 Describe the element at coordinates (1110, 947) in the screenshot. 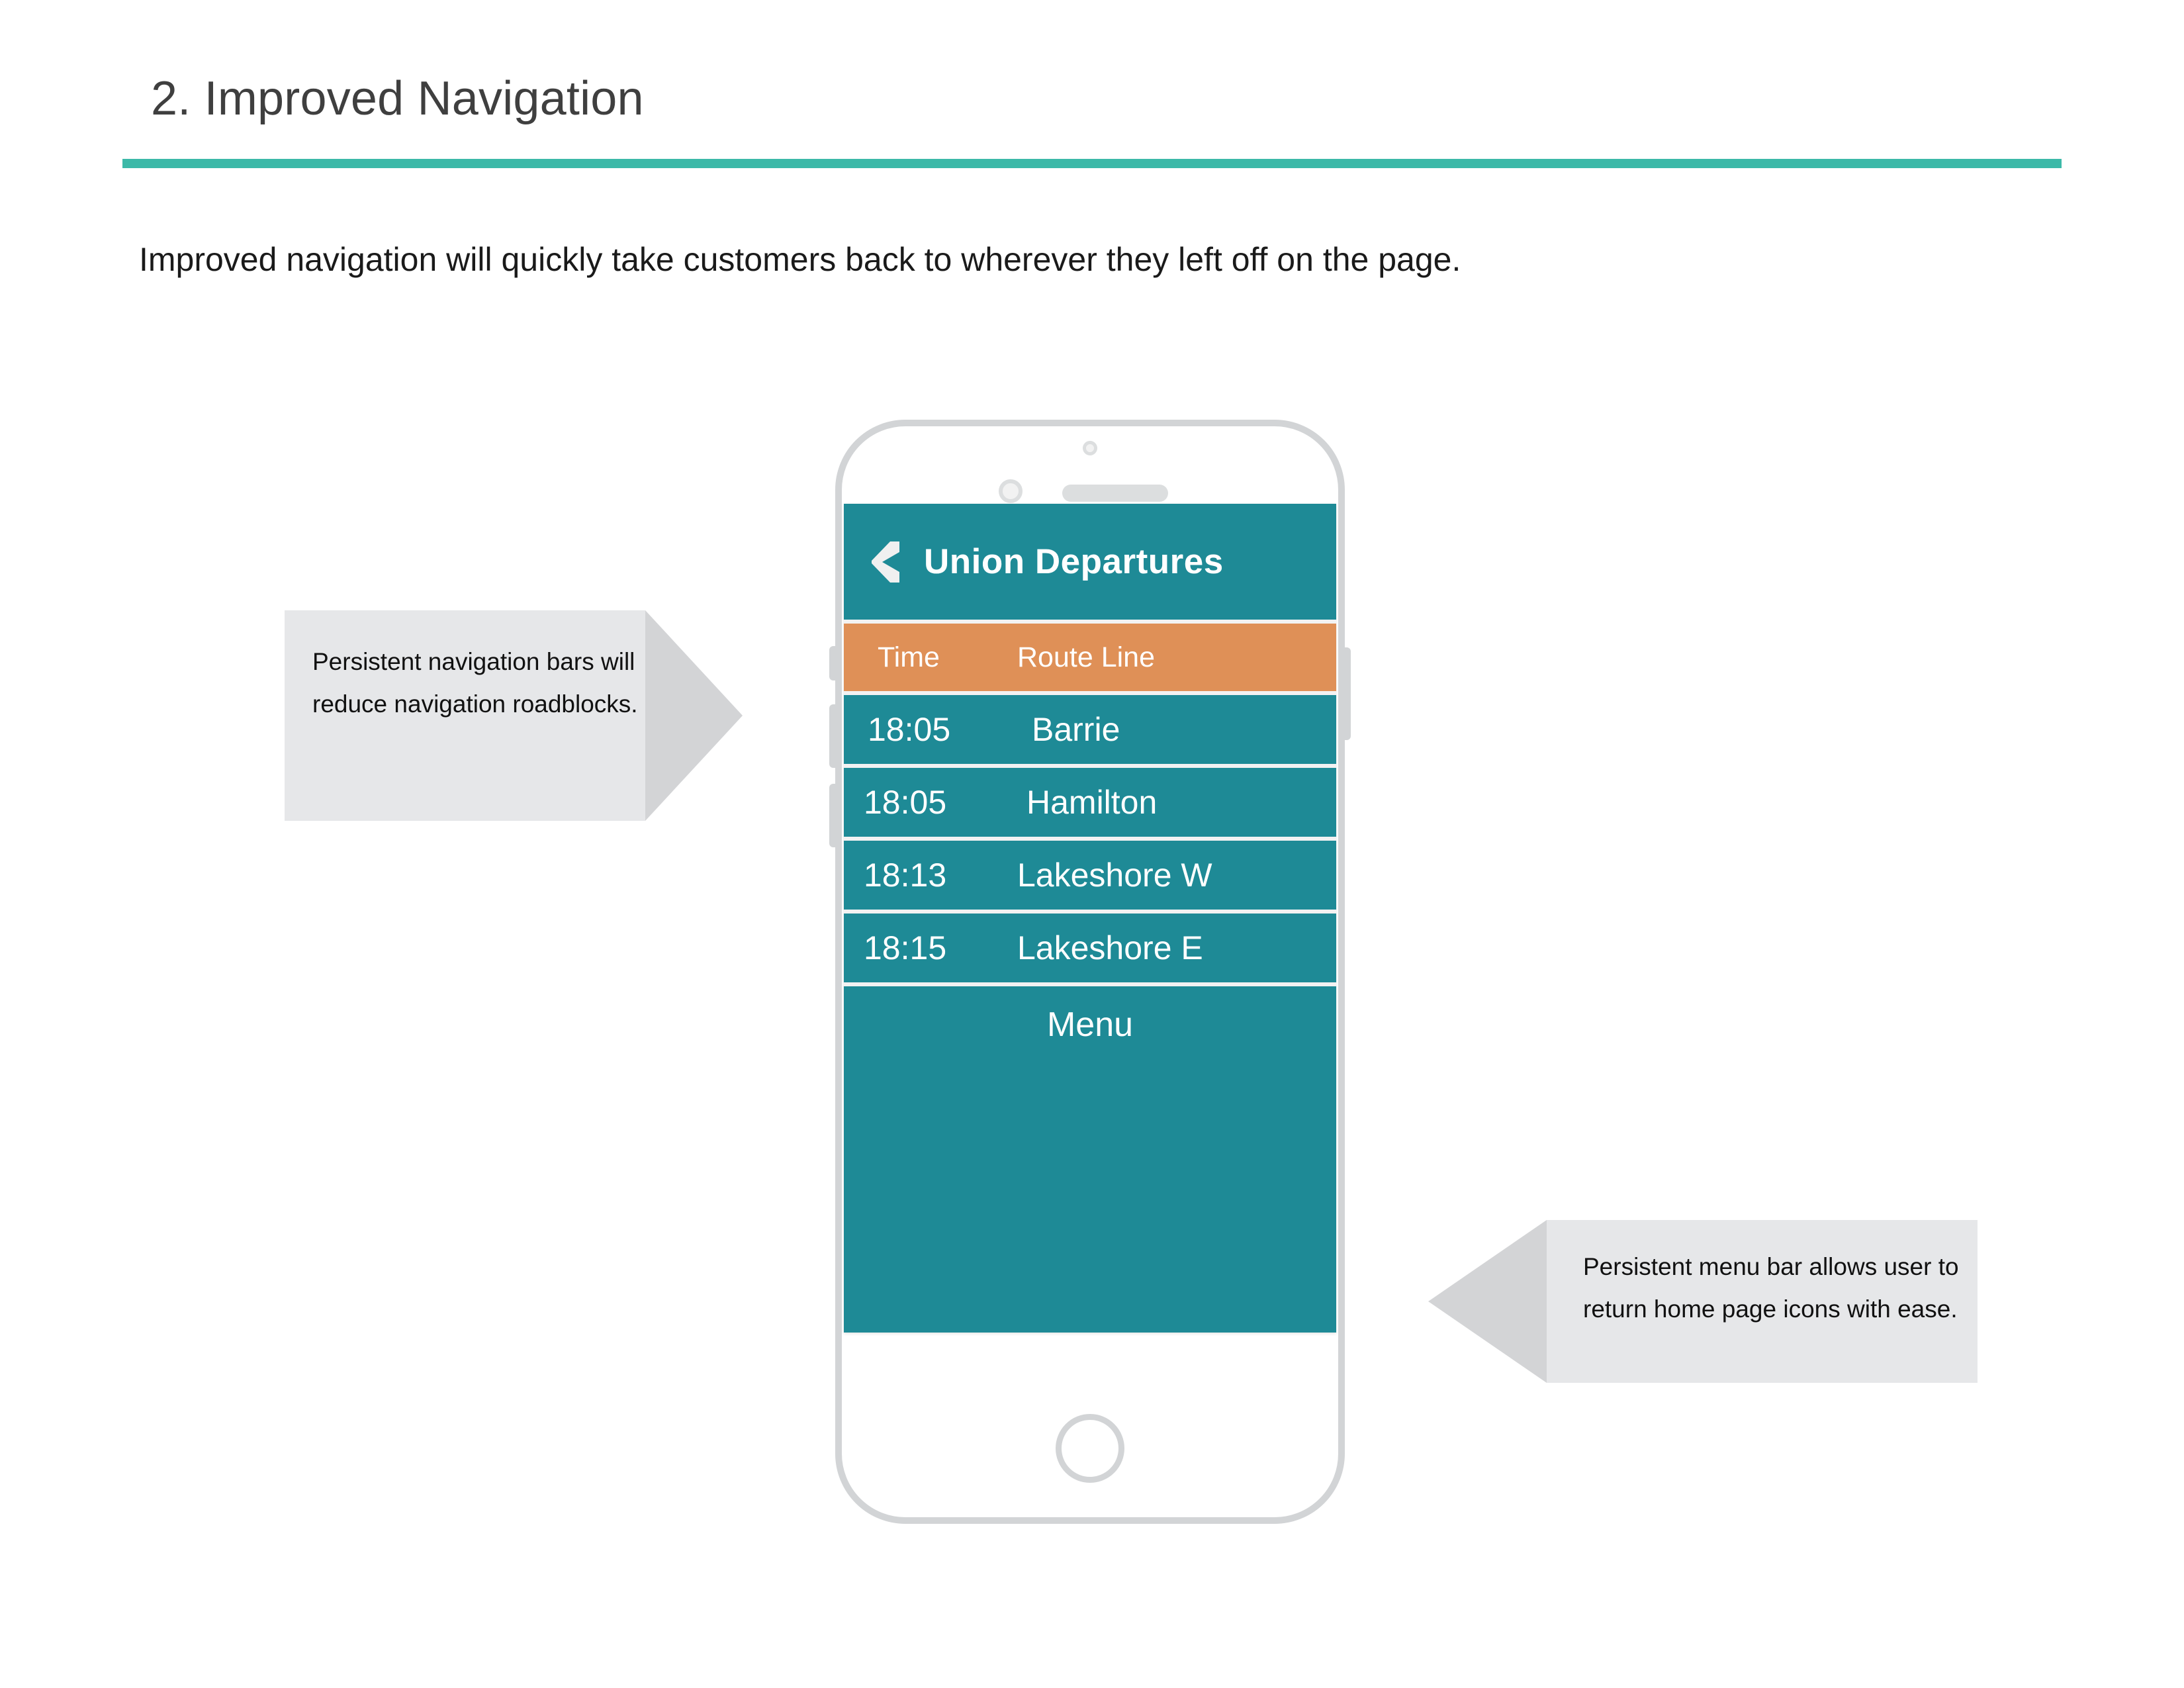

I see `cell-route: Lakeshore E` at that location.